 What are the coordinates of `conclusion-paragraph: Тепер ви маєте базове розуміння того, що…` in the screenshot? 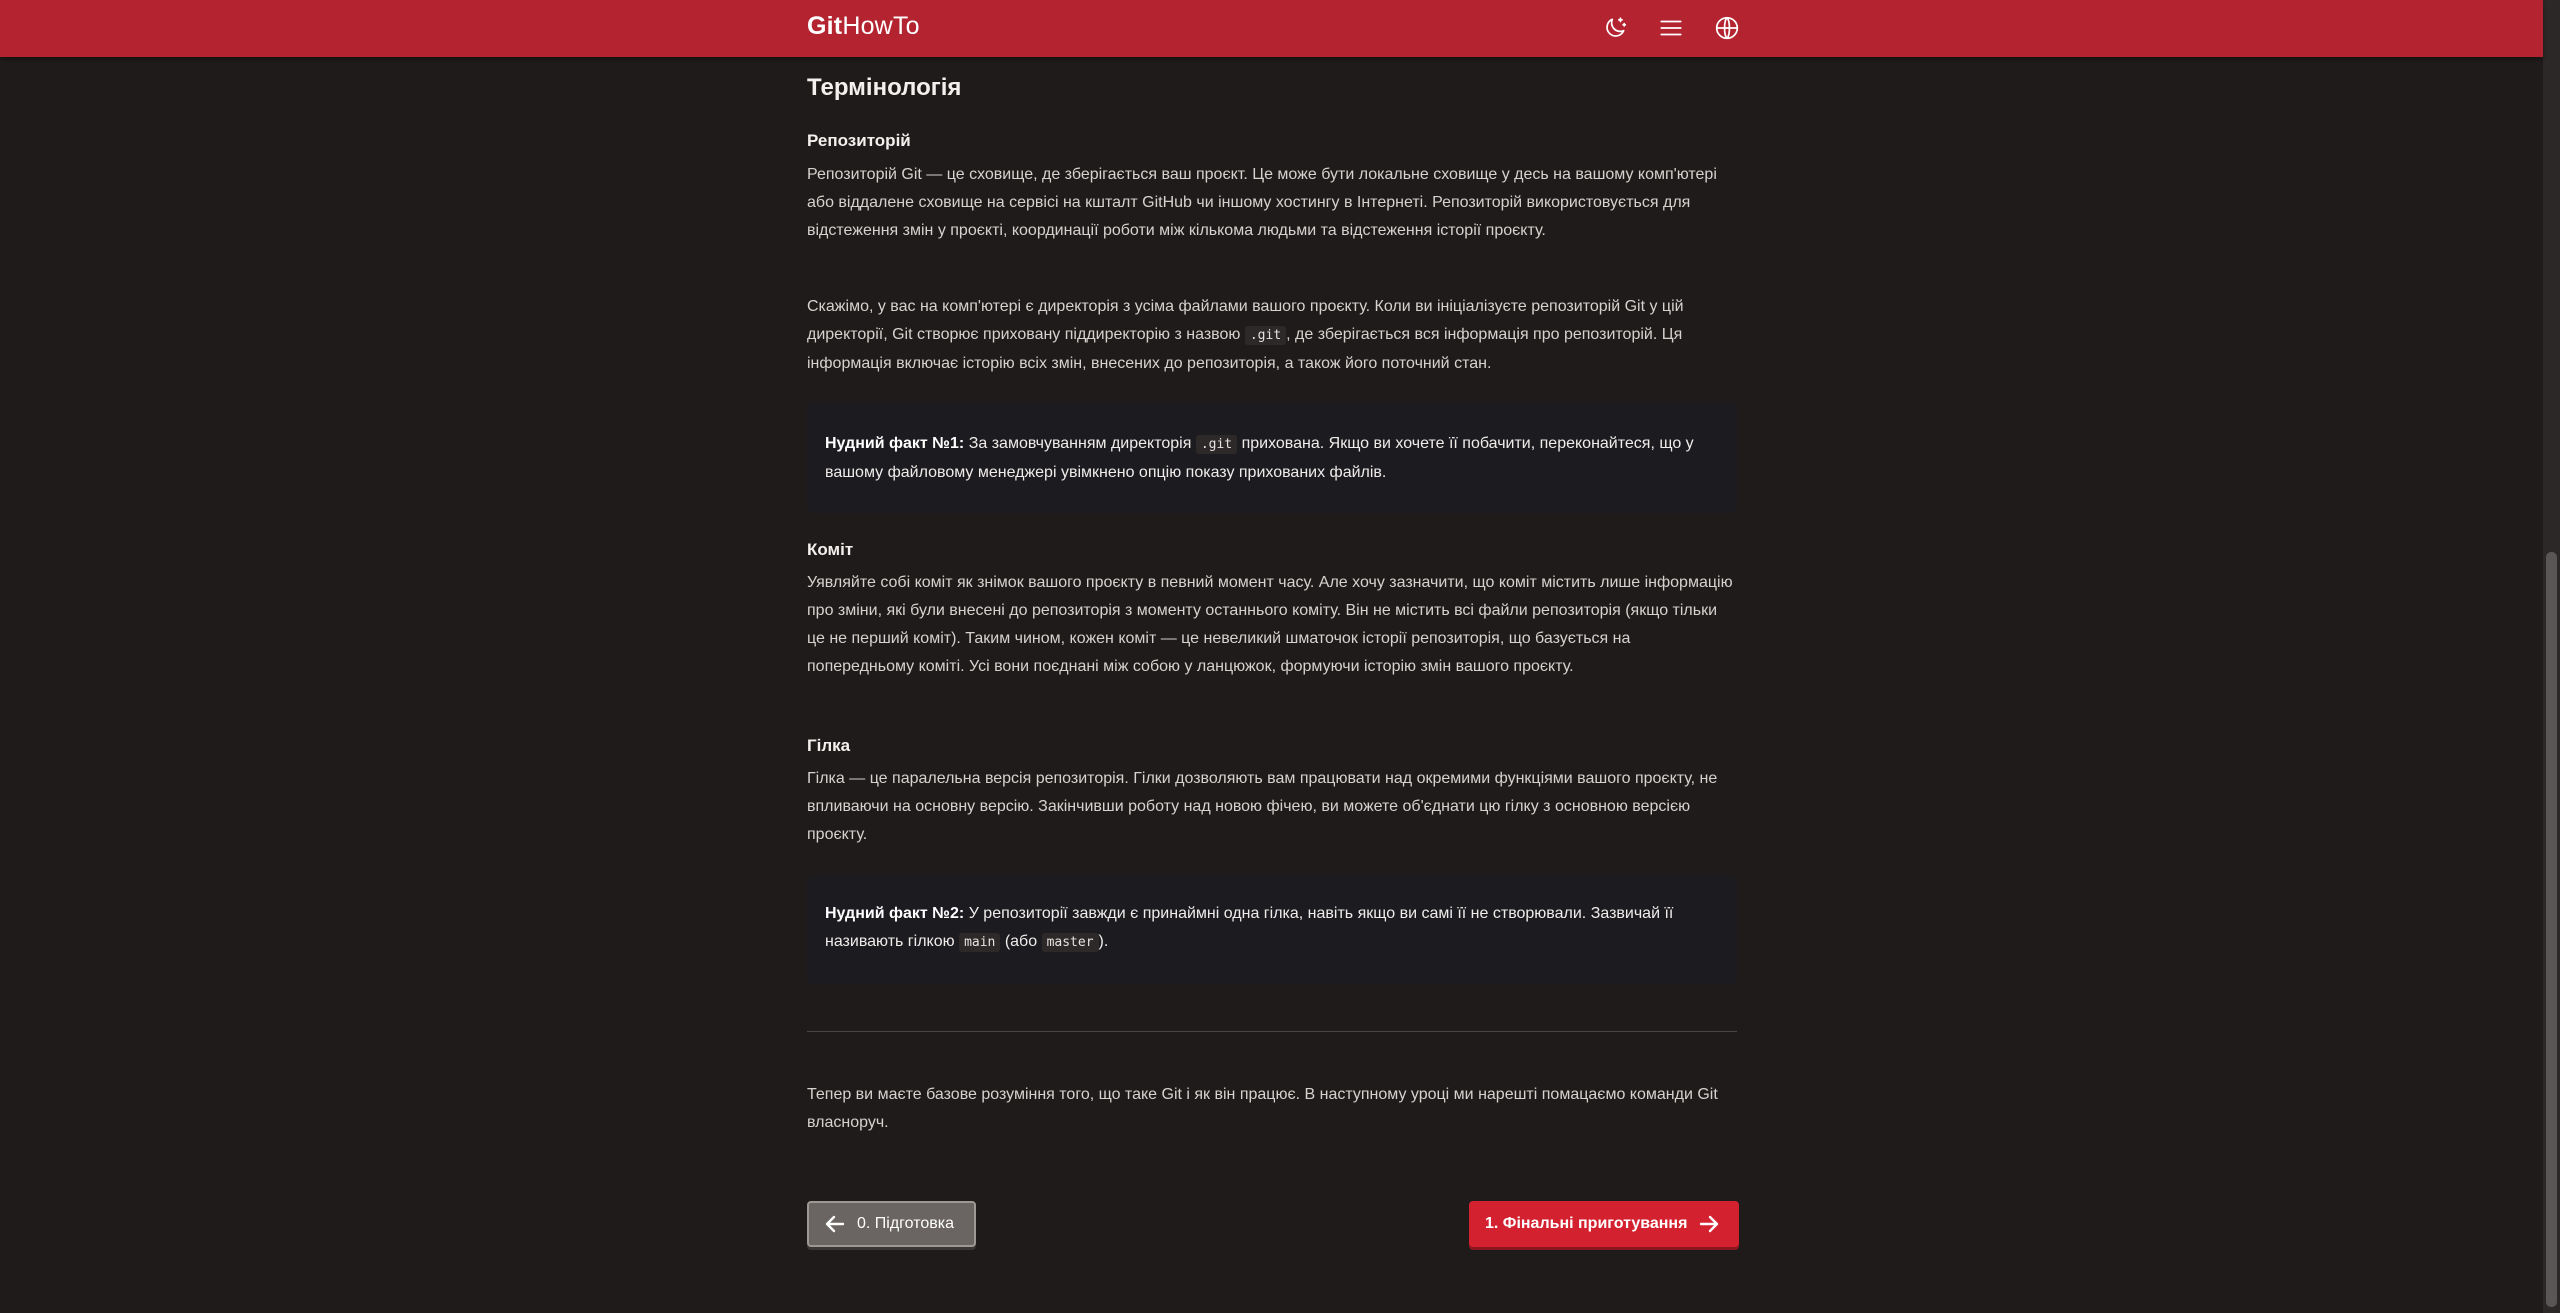 It's located at (1262, 1108).